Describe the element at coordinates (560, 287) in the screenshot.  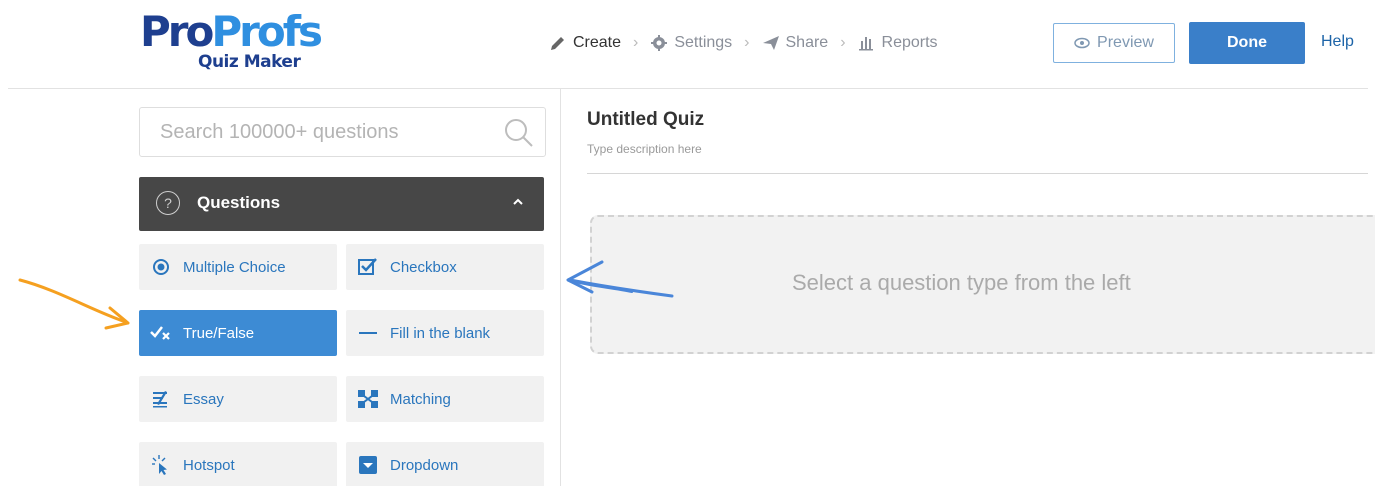
I see `sidebar-divider` at that location.